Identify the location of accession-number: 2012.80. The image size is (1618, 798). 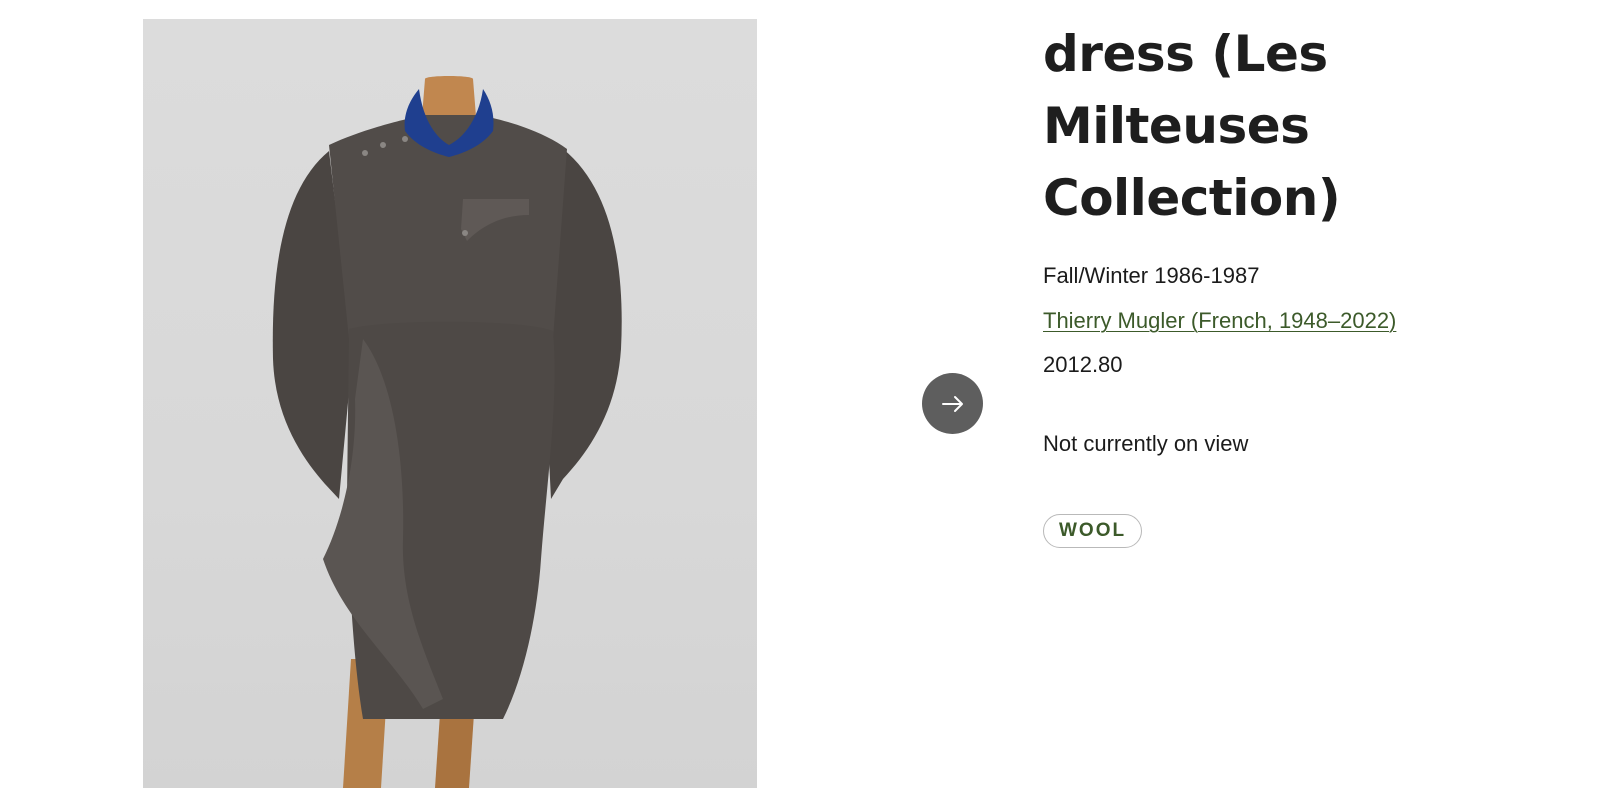
(1083, 364).